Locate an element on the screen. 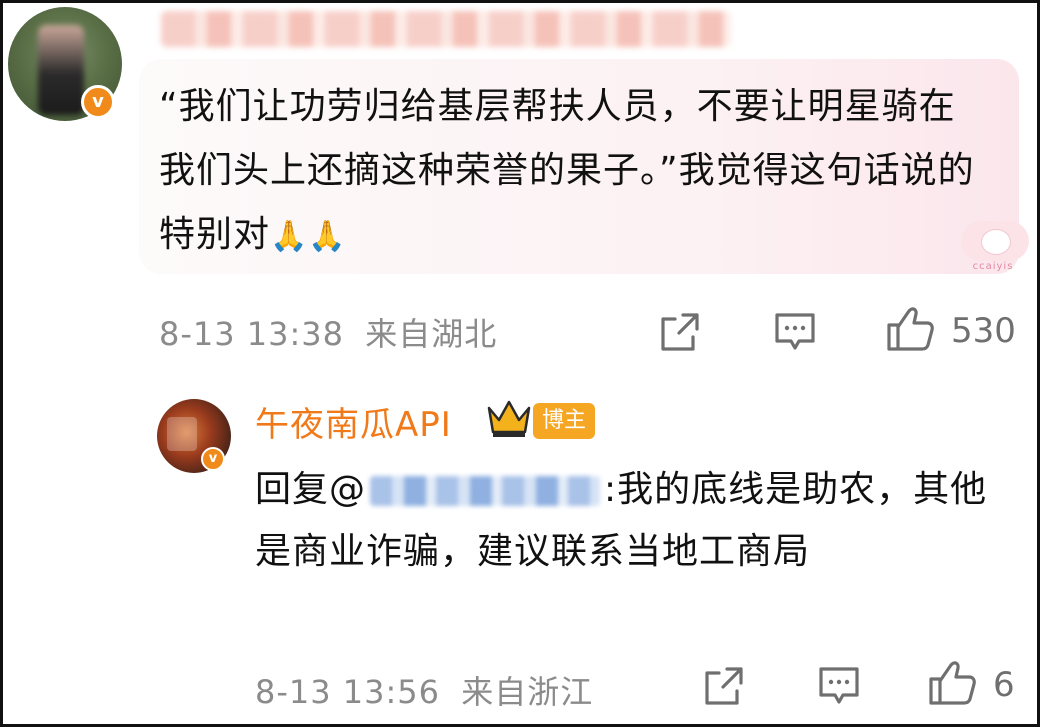 This screenshot has height=727, width=1040. blogger-tag: 博主 is located at coordinates (564, 421).